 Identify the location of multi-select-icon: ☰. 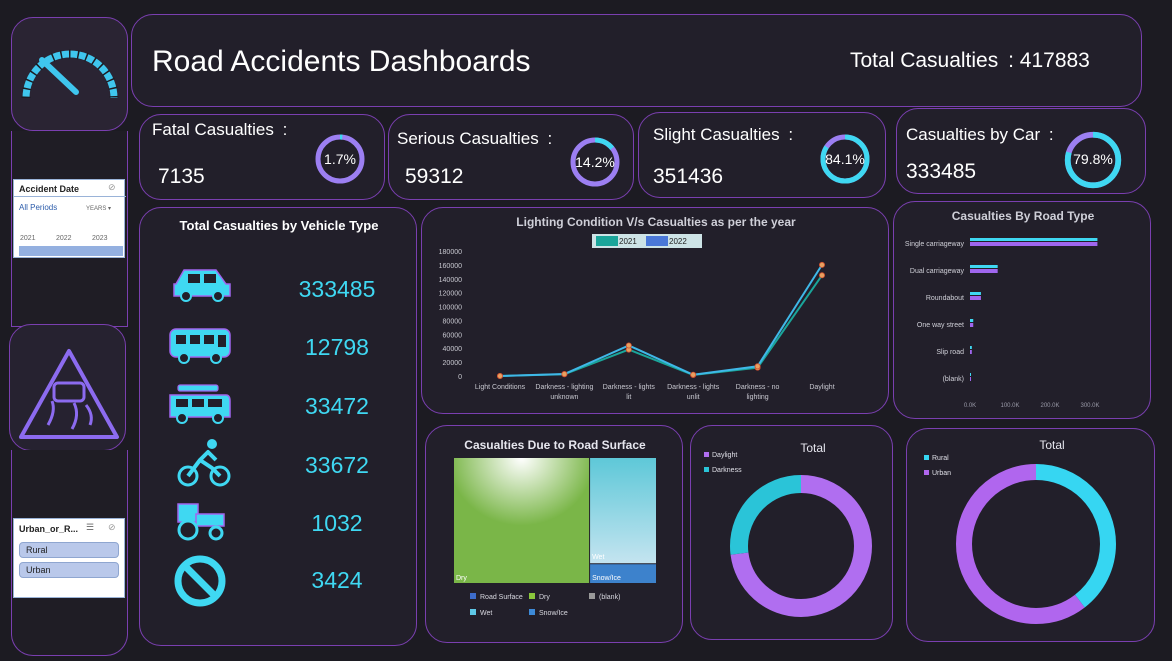
(90, 527).